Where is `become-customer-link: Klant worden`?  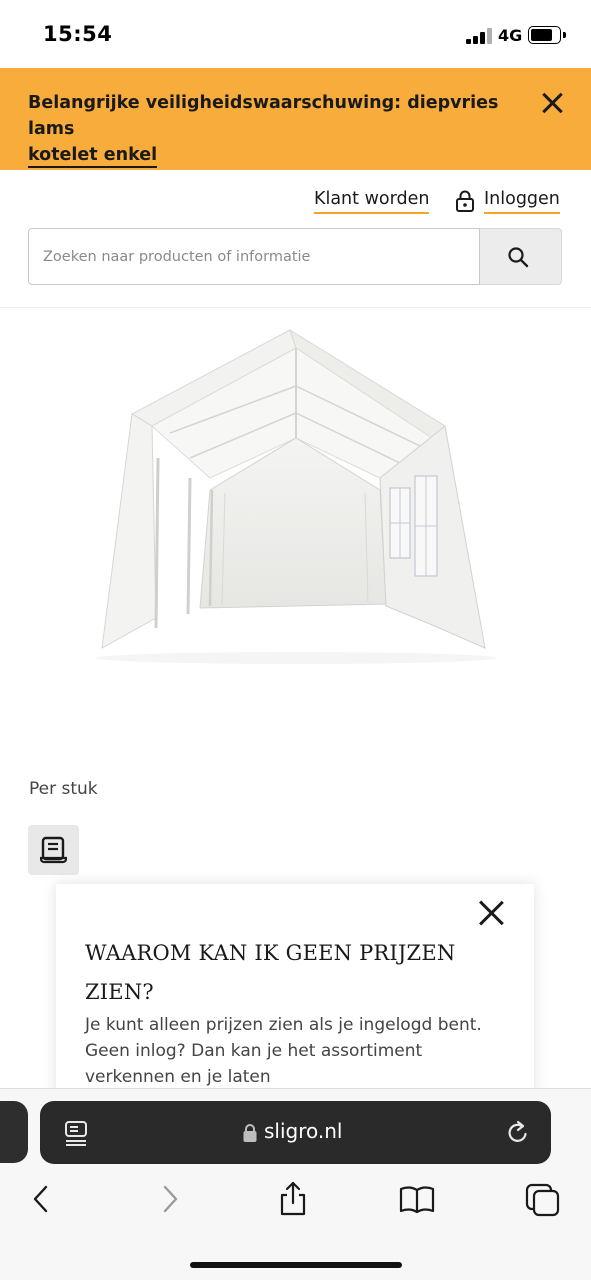 become-customer-link: Klant worden is located at coordinates (372, 201).